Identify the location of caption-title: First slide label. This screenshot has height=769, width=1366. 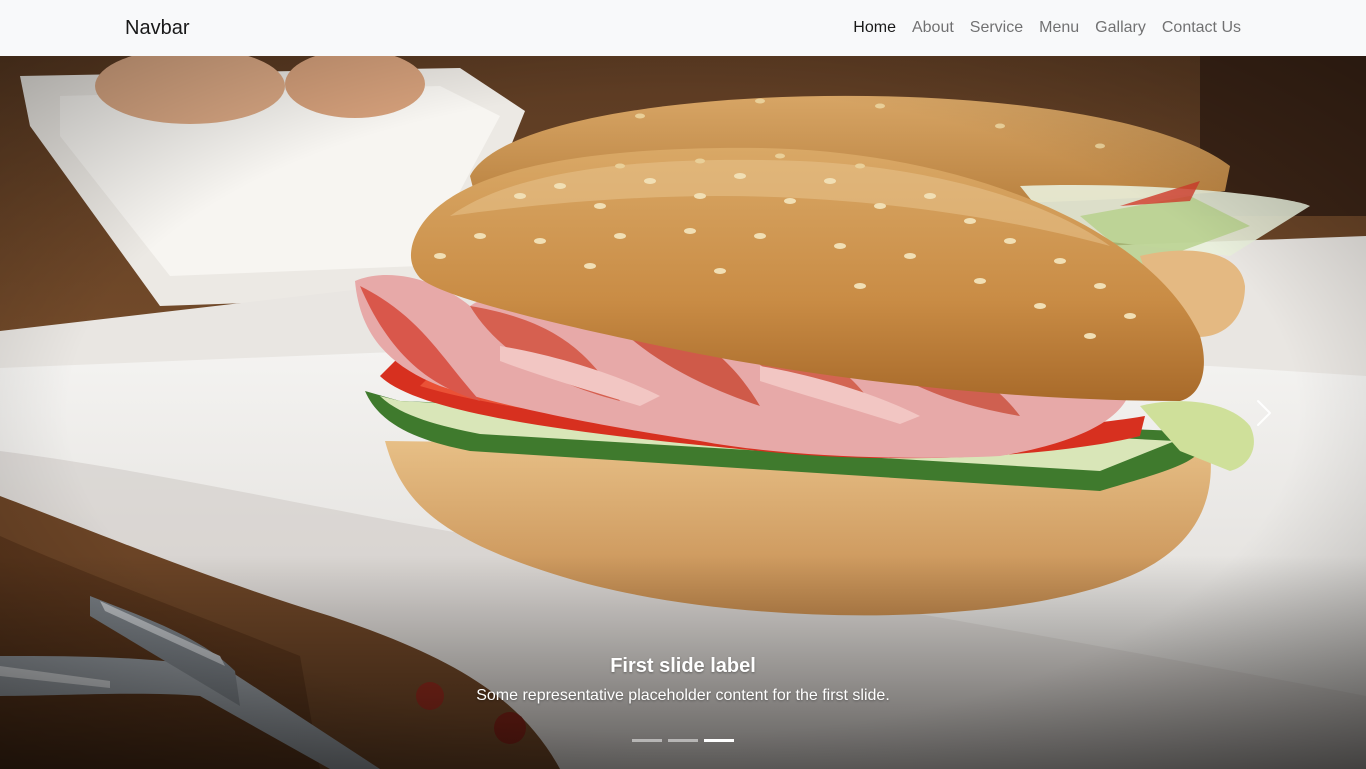
(683, 666).